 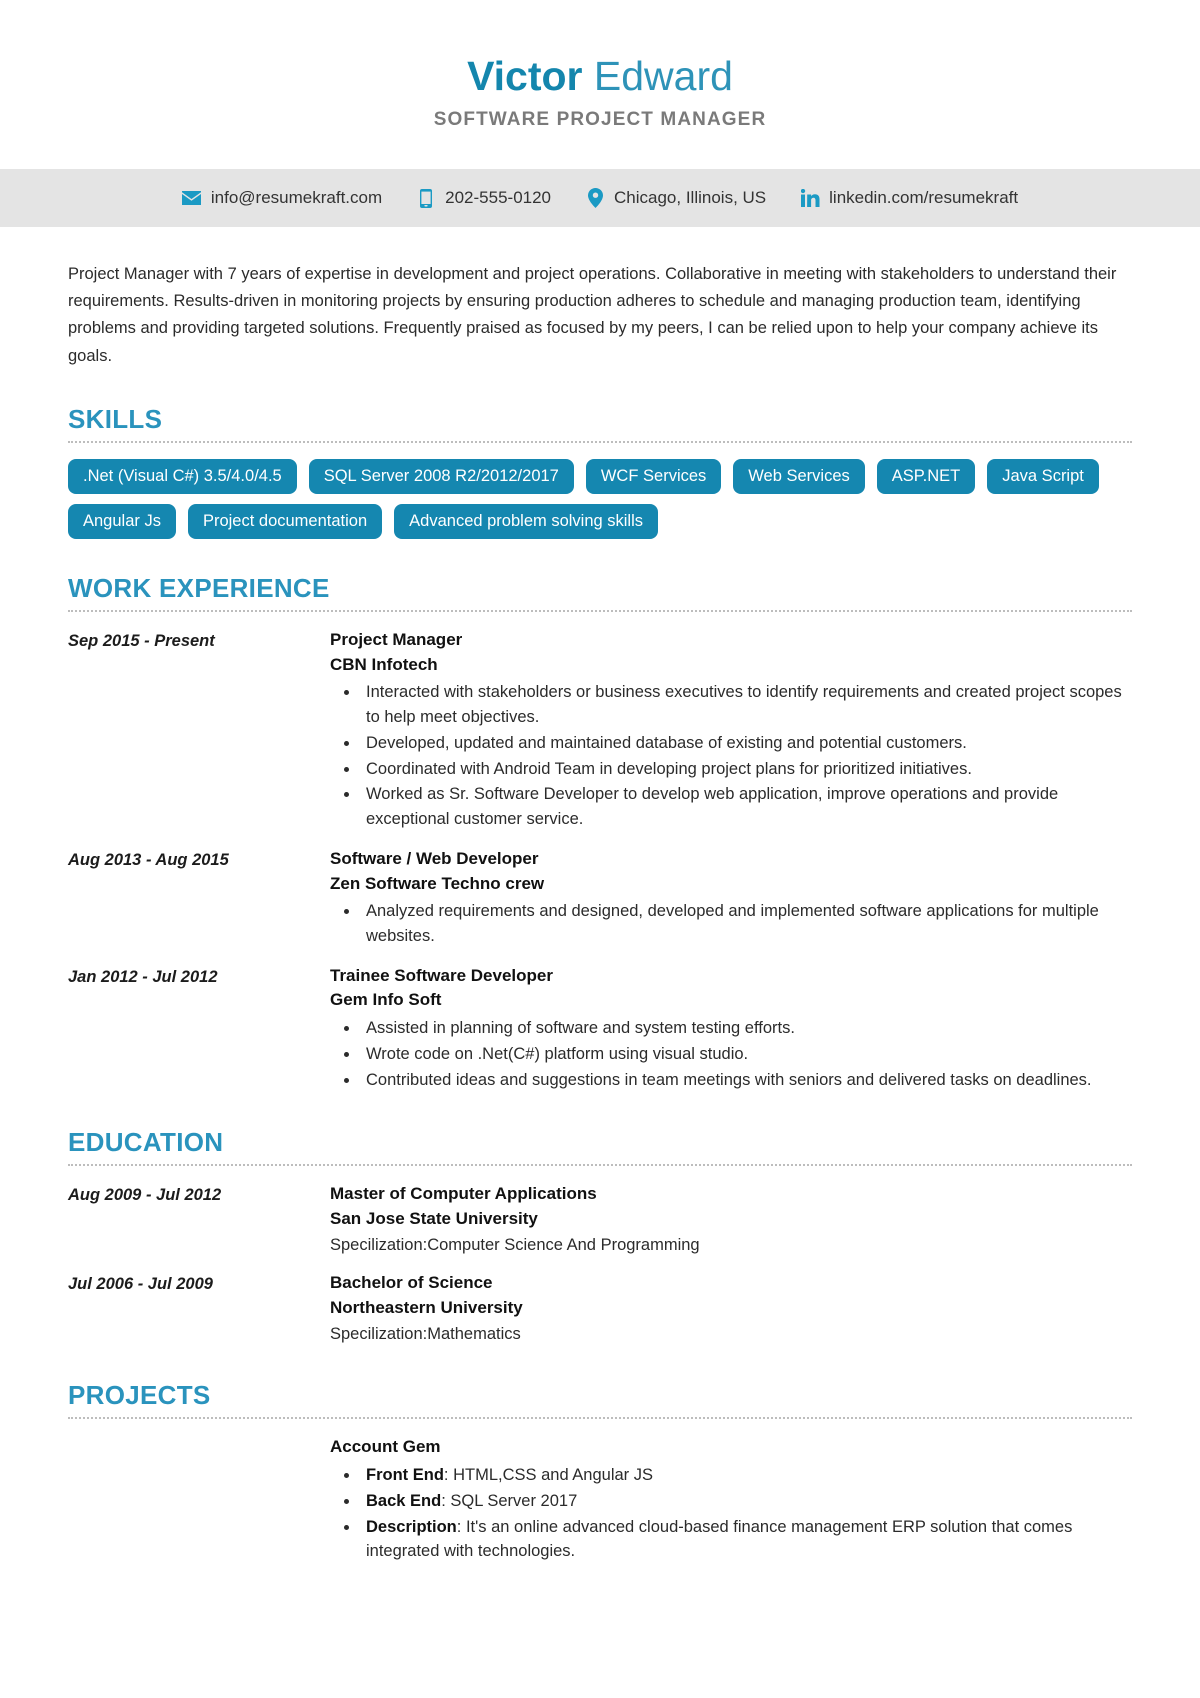 What do you see at coordinates (192, 198) in the screenshot?
I see `envelope-icon` at bounding box center [192, 198].